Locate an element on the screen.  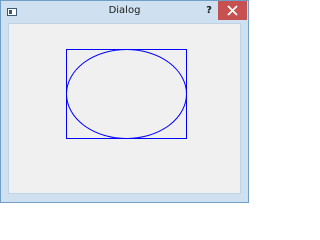
drawing-canvas is located at coordinates (126, 94).